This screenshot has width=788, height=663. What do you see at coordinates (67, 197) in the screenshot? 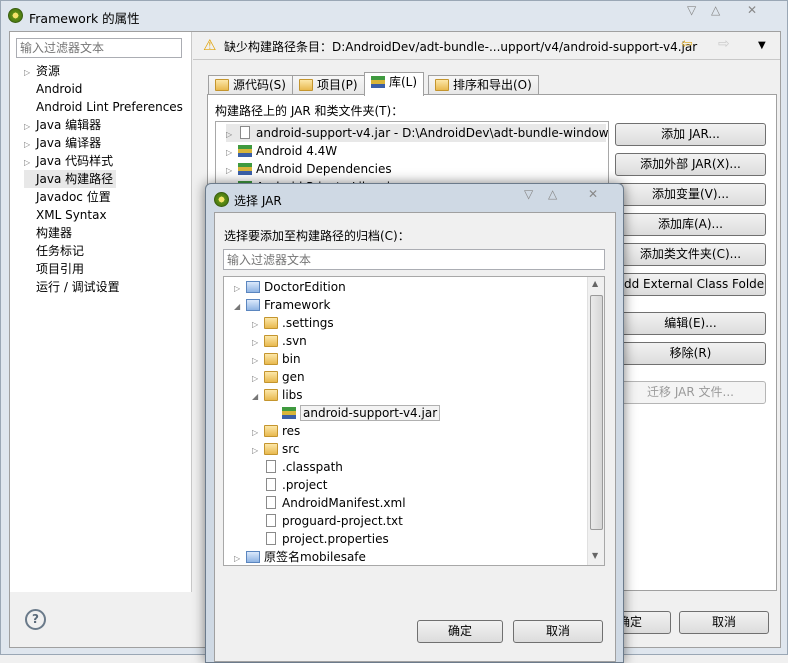
I see `sidebar-item: Javadoc 位置` at bounding box center [67, 197].